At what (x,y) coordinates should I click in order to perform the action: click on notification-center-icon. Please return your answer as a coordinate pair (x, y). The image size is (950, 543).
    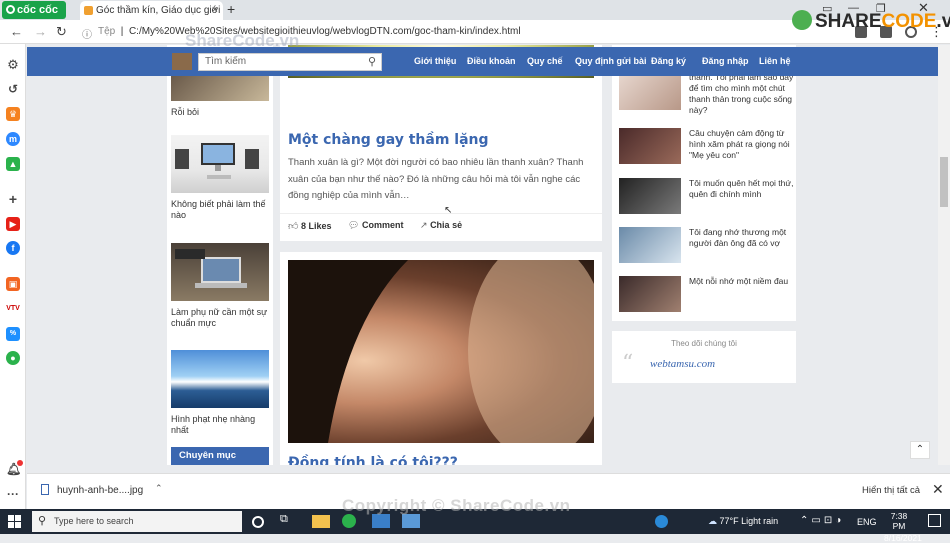
    Looking at the image, I should click on (934, 520).